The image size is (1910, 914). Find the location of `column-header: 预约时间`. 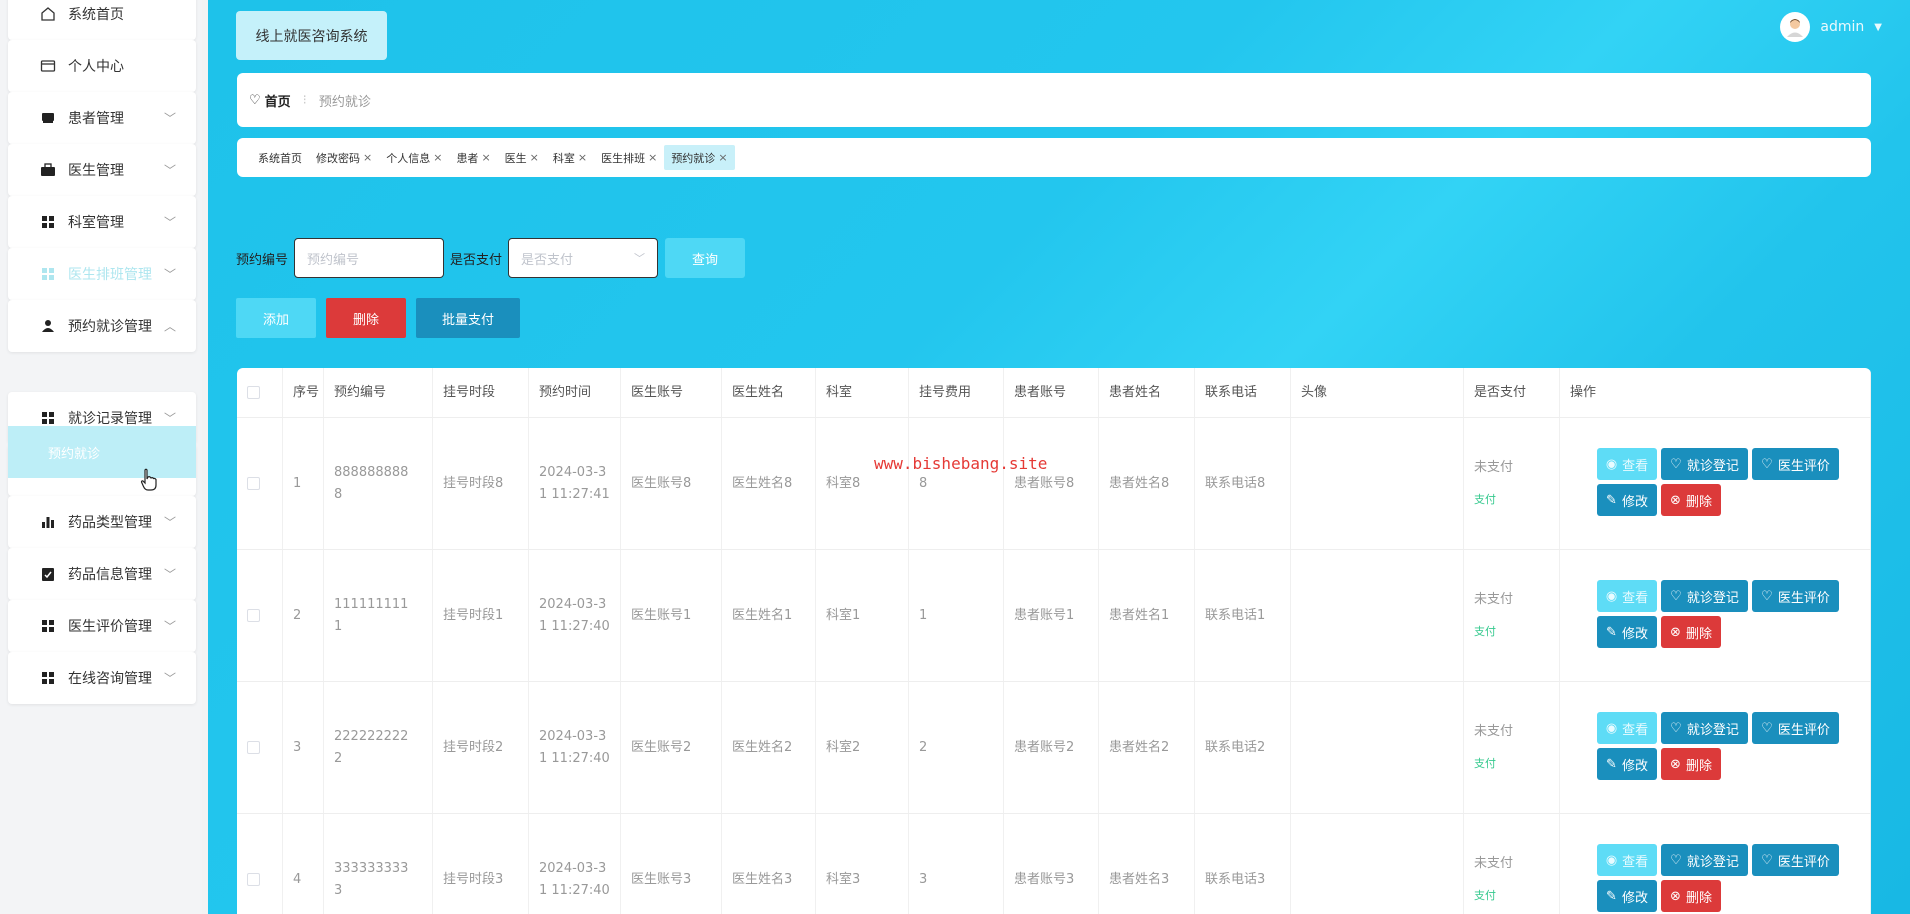

column-header: 预约时间 is located at coordinates (575, 392).